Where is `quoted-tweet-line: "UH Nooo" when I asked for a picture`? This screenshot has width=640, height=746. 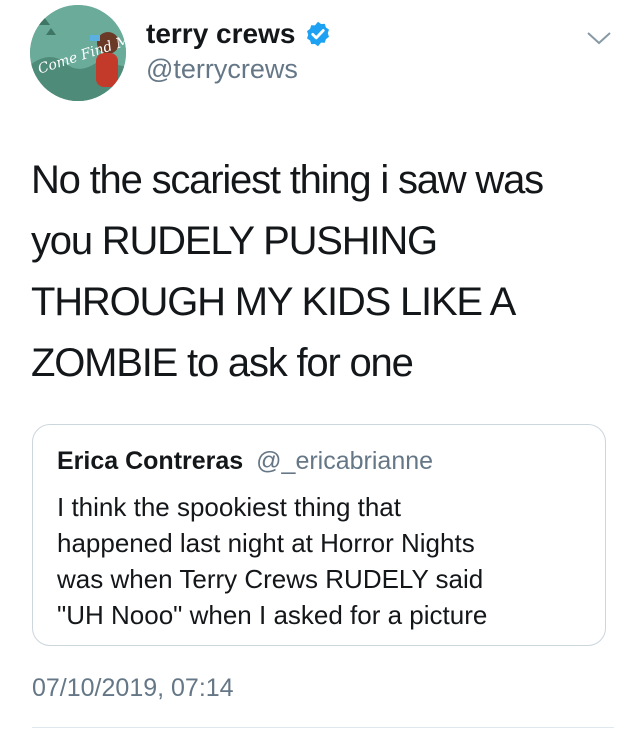 quoted-tweet-line: "UH Nooo" when I asked for a picture is located at coordinates (272, 615).